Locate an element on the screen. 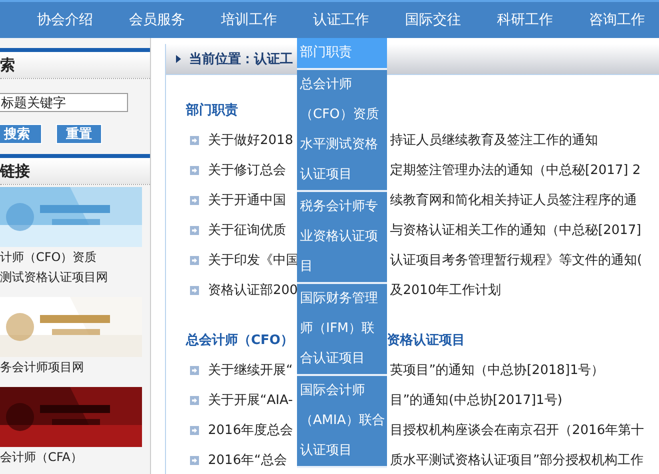 This screenshot has height=474, width=659. section-heading: 部门职责 is located at coordinates (212, 110).